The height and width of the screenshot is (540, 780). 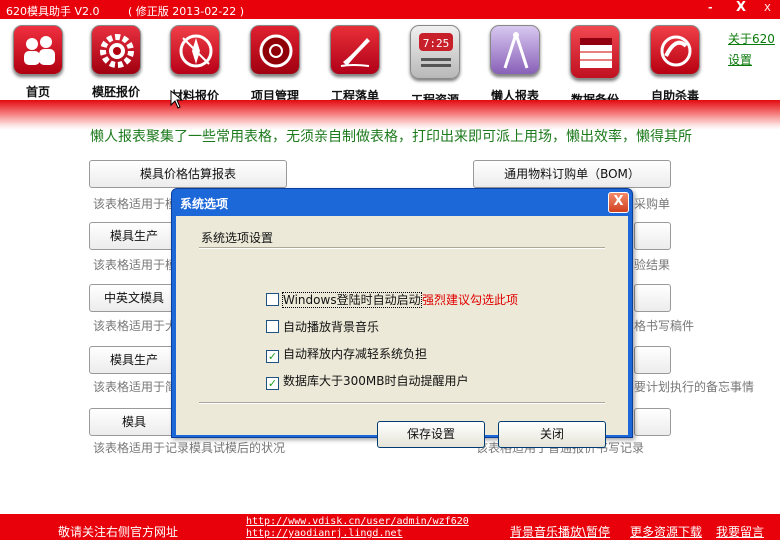 What do you see at coordinates (352, 300) in the screenshot?
I see `option-label: Windows登陆时自动启动` at bounding box center [352, 300].